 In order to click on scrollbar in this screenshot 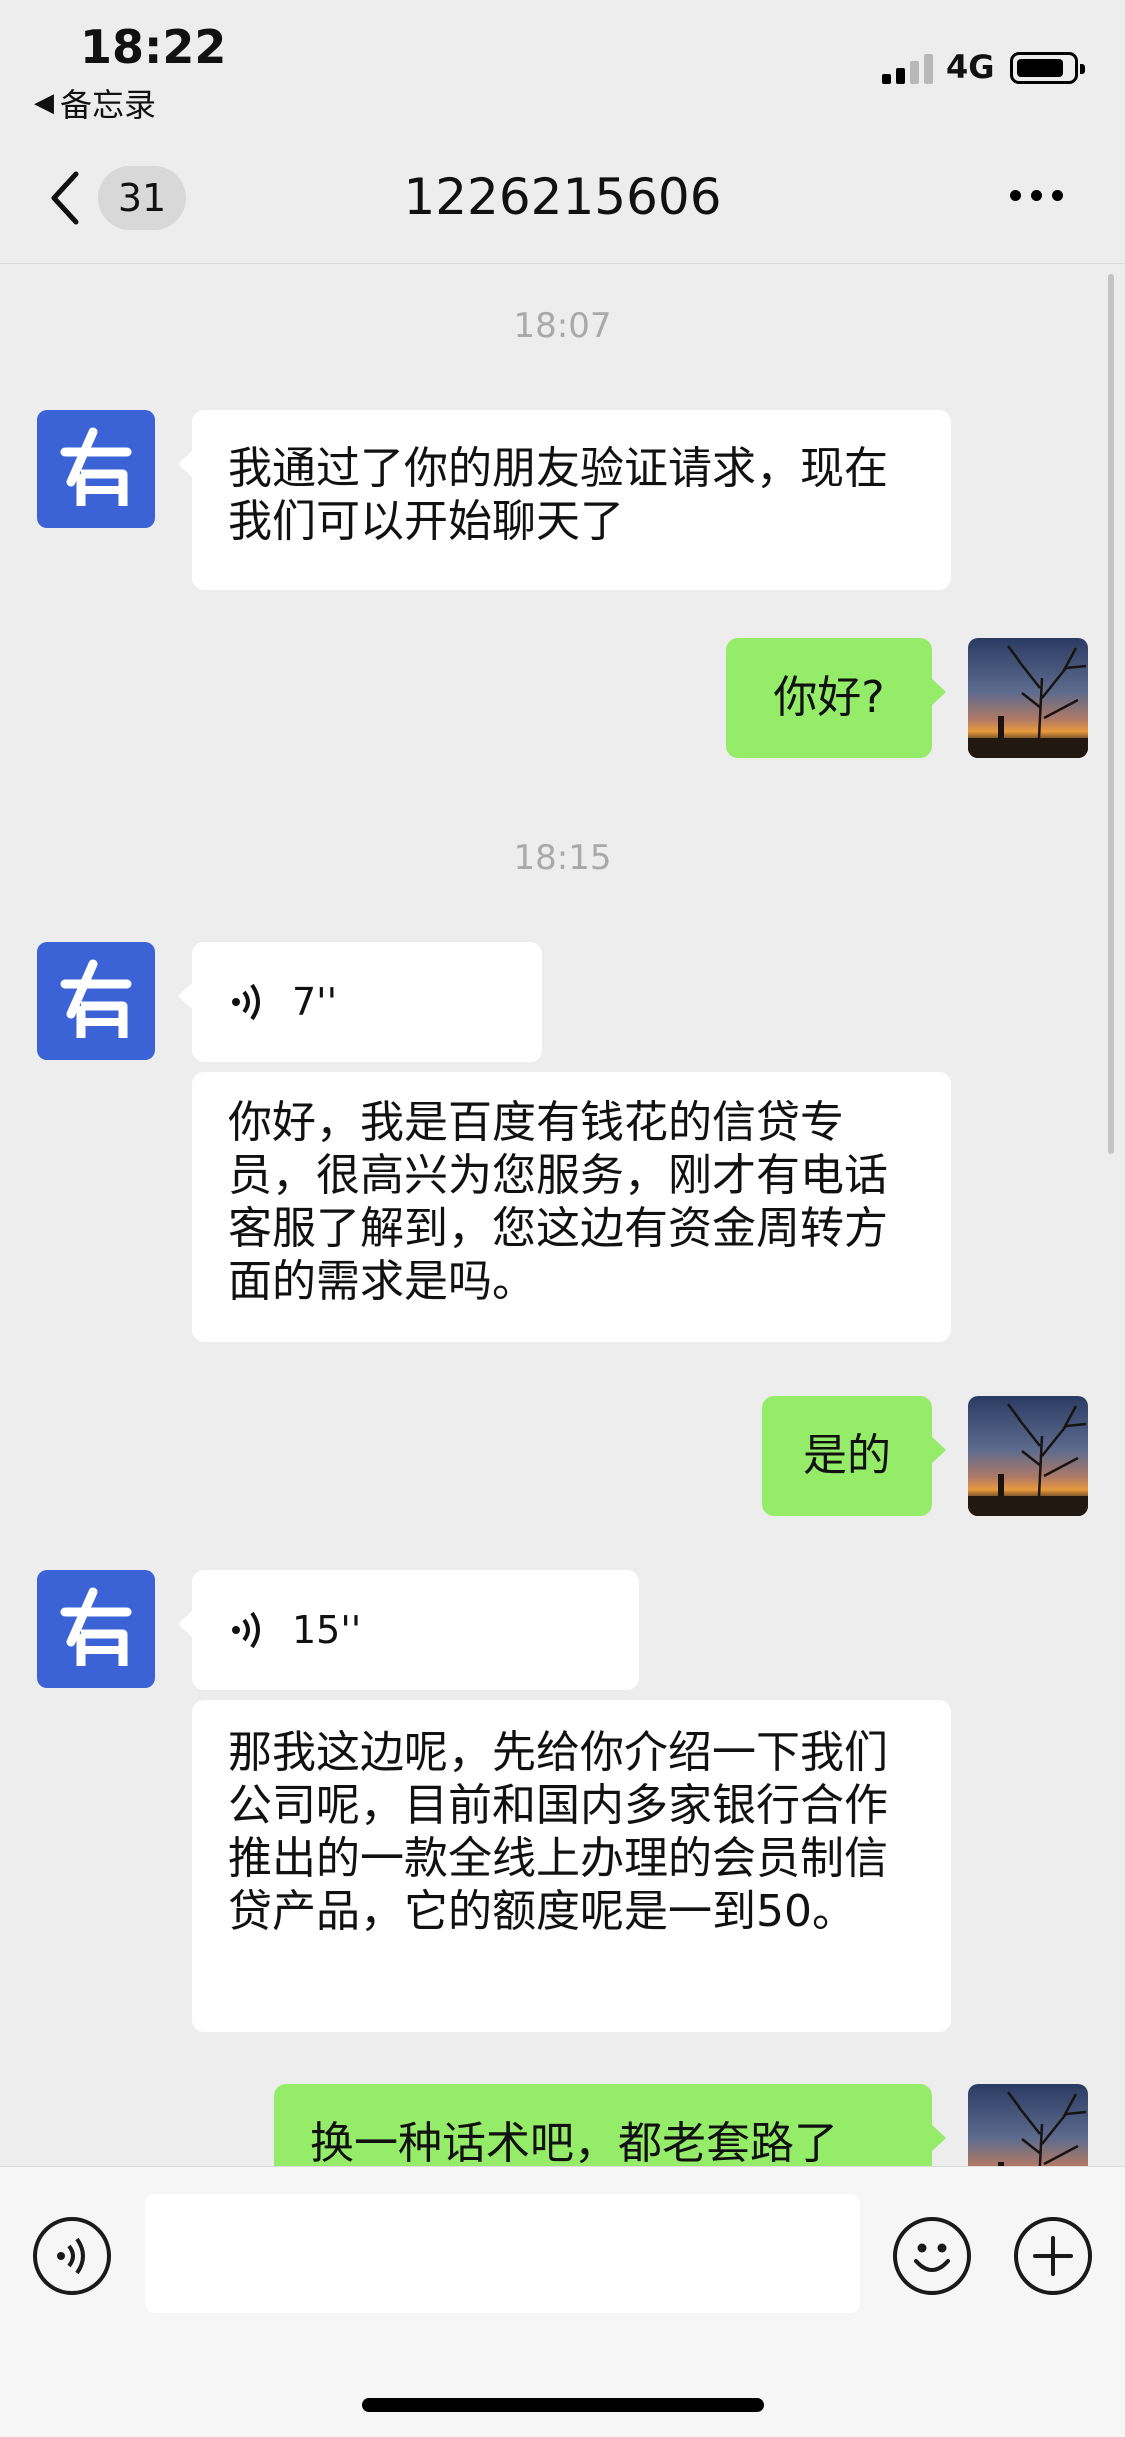, I will do `click(1111, 714)`.